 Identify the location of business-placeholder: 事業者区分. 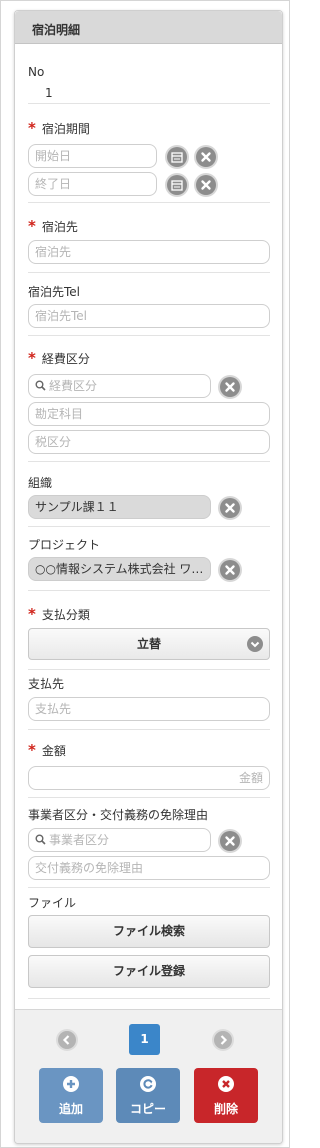
(79, 840).